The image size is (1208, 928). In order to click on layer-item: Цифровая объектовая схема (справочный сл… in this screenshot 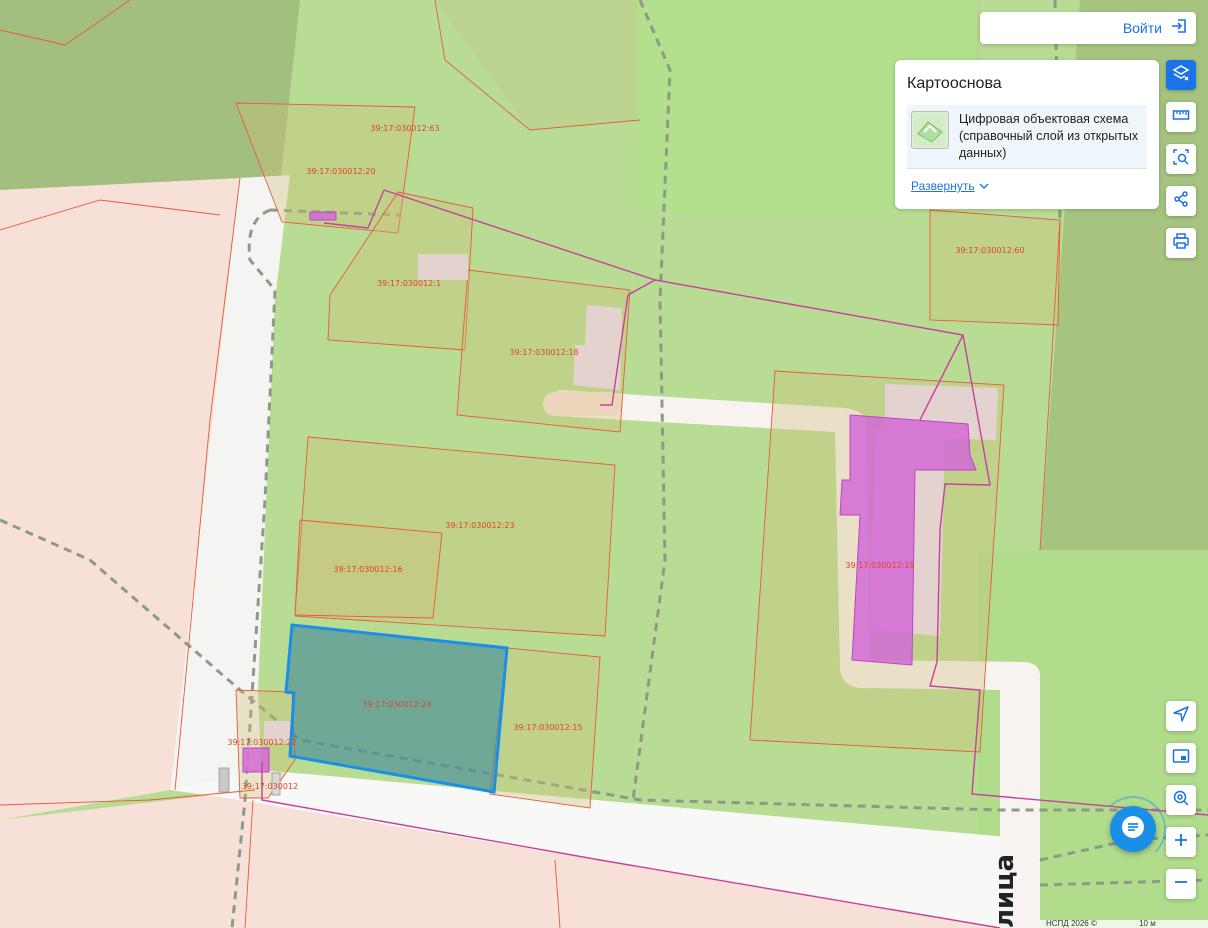, I will do `click(1027, 137)`.